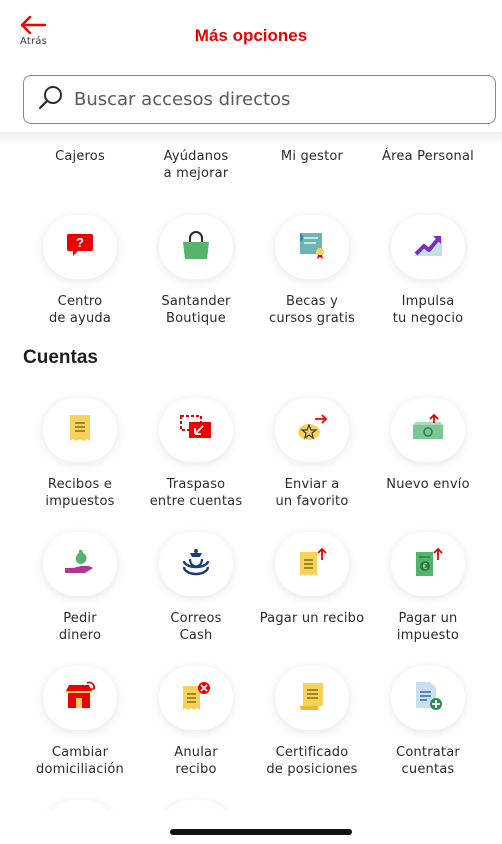  I want to click on shortcut-label: Santander Boutique, so click(196, 310).